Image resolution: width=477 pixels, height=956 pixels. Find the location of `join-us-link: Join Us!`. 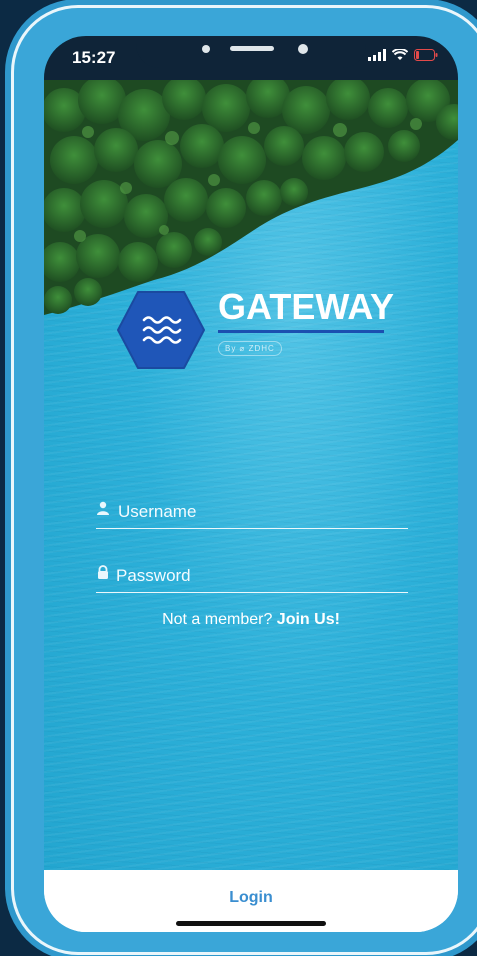

join-us-link: Join Us! is located at coordinates (308, 619).